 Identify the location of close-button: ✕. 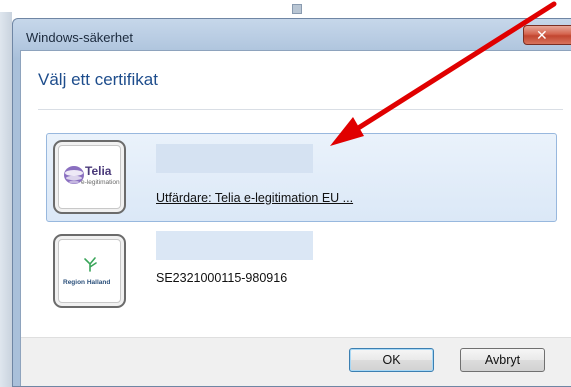
(547, 35).